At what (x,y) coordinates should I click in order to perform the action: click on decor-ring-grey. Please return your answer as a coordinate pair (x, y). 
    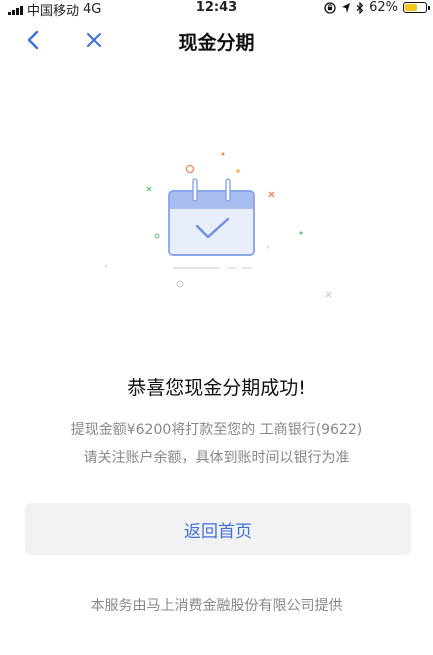
    Looking at the image, I should click on (180, 284).